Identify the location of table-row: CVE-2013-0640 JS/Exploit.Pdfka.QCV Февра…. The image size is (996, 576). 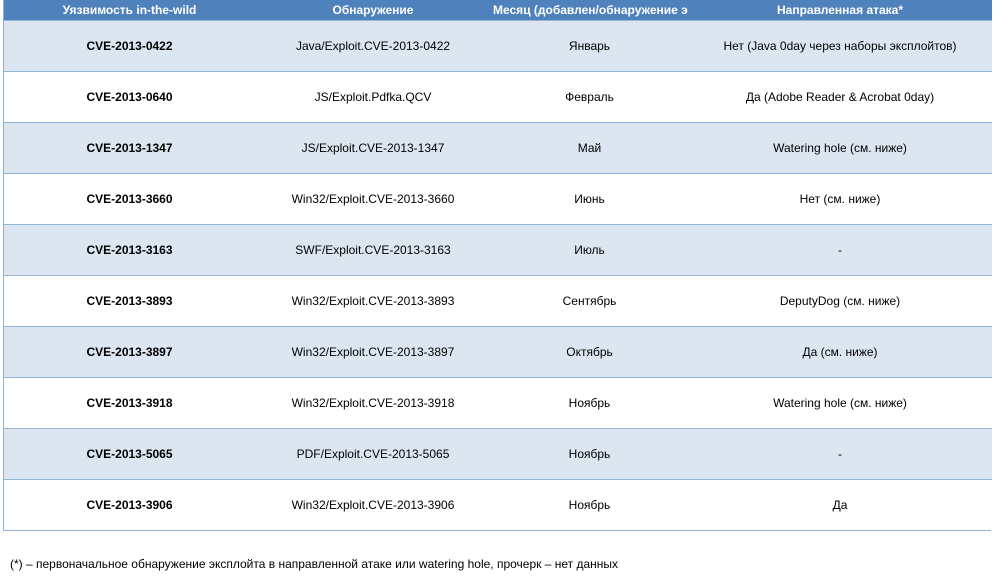
(498, 97).